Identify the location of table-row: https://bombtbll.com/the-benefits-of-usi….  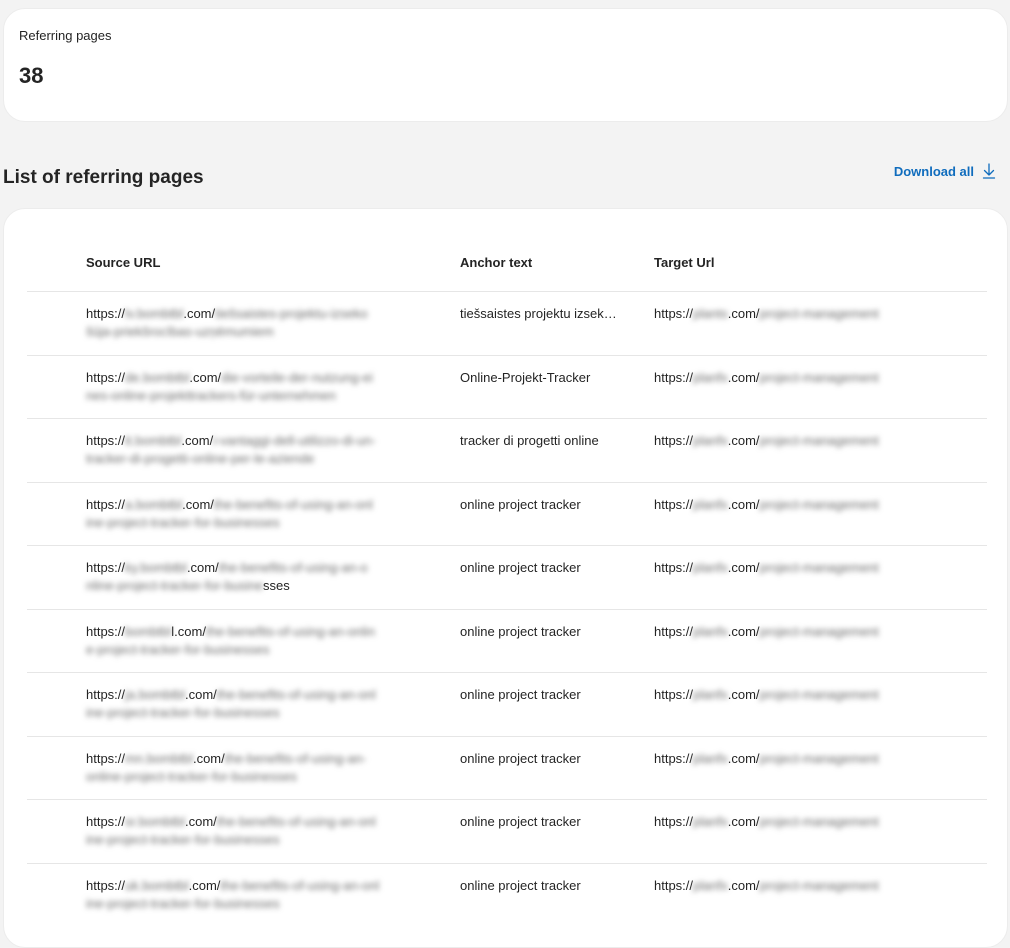
(507, 640).